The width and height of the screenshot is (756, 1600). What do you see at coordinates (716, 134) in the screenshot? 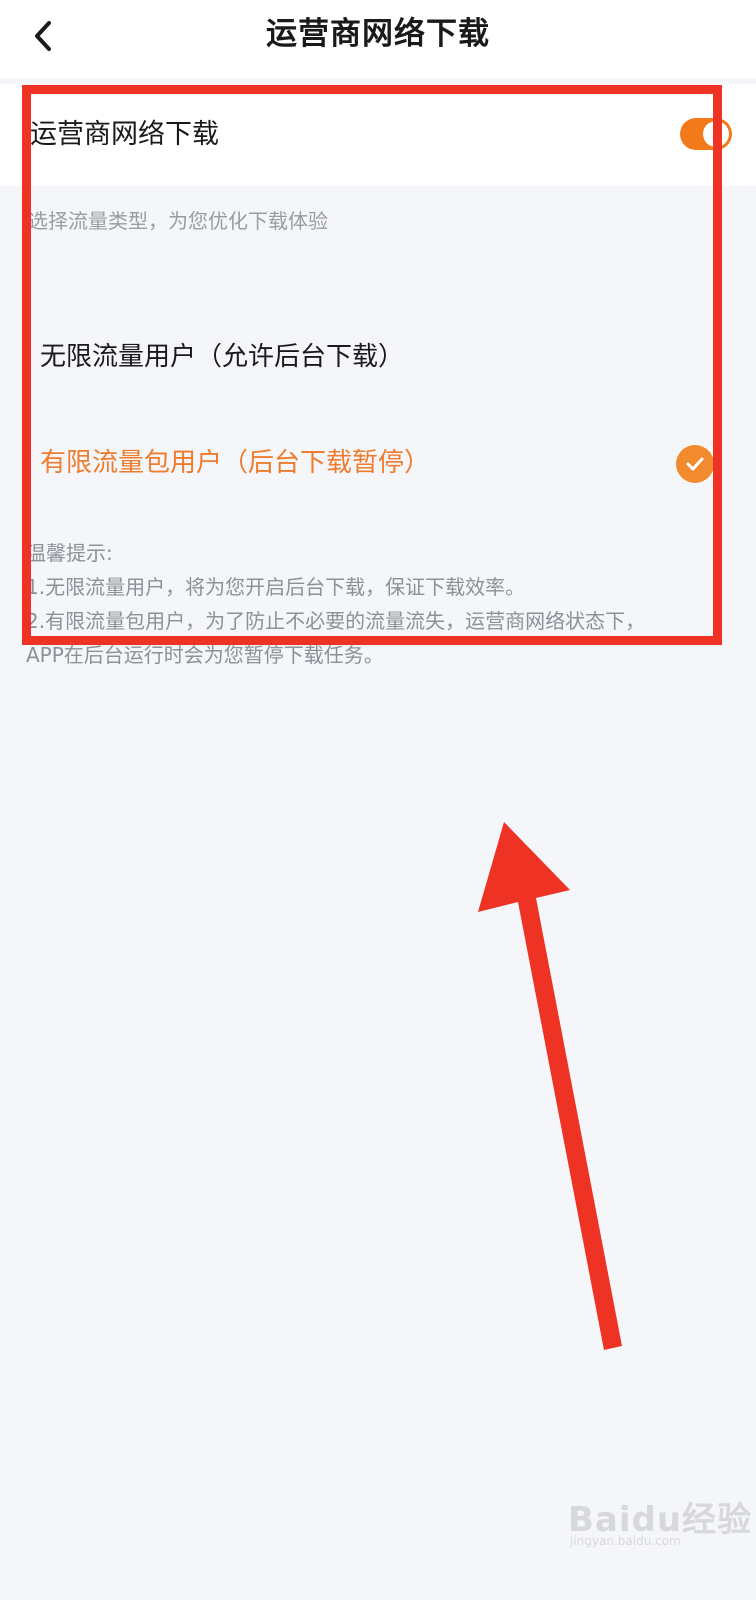
I see `toggle-knob` at bounding box center [716, 134].